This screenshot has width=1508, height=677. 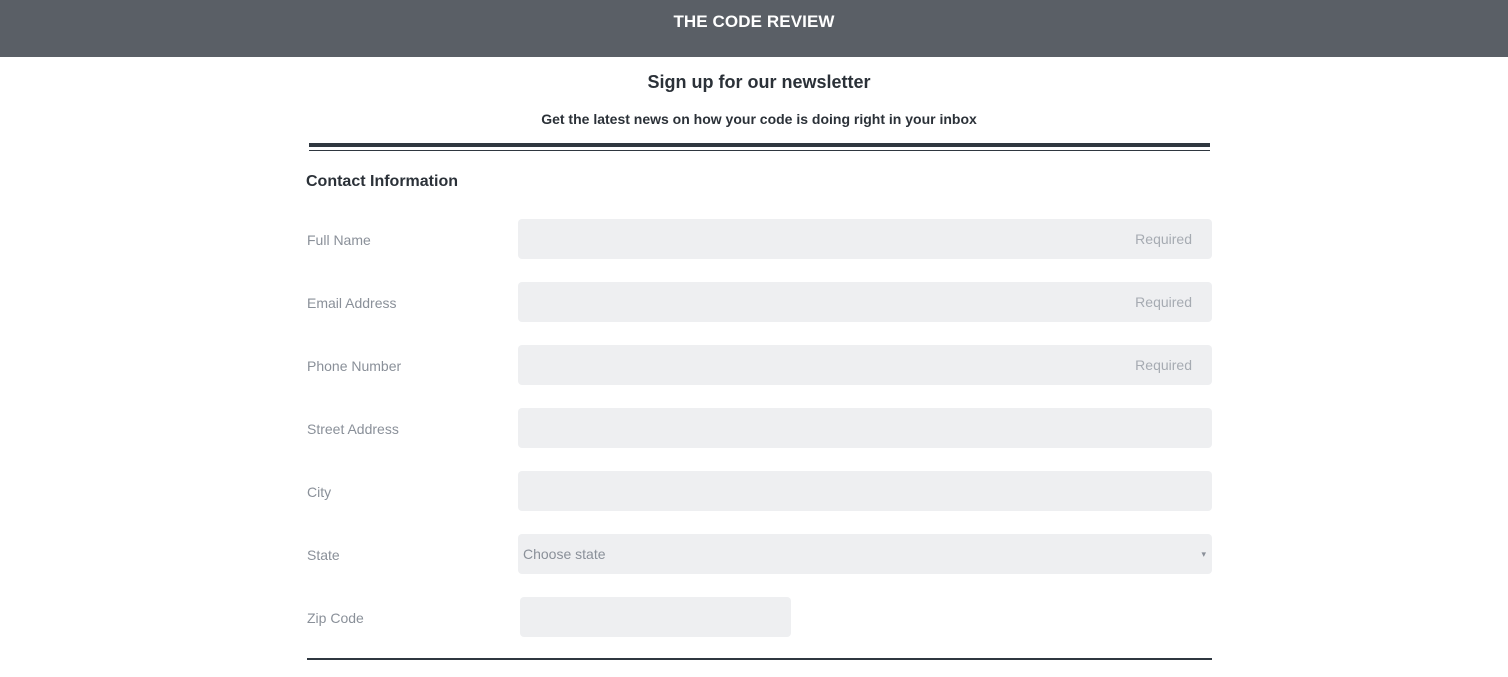 What do you see at coordinates (564, 554) in the screenshot?
I see `state-selected-value: Choose state` at bounding box center [564, 554].